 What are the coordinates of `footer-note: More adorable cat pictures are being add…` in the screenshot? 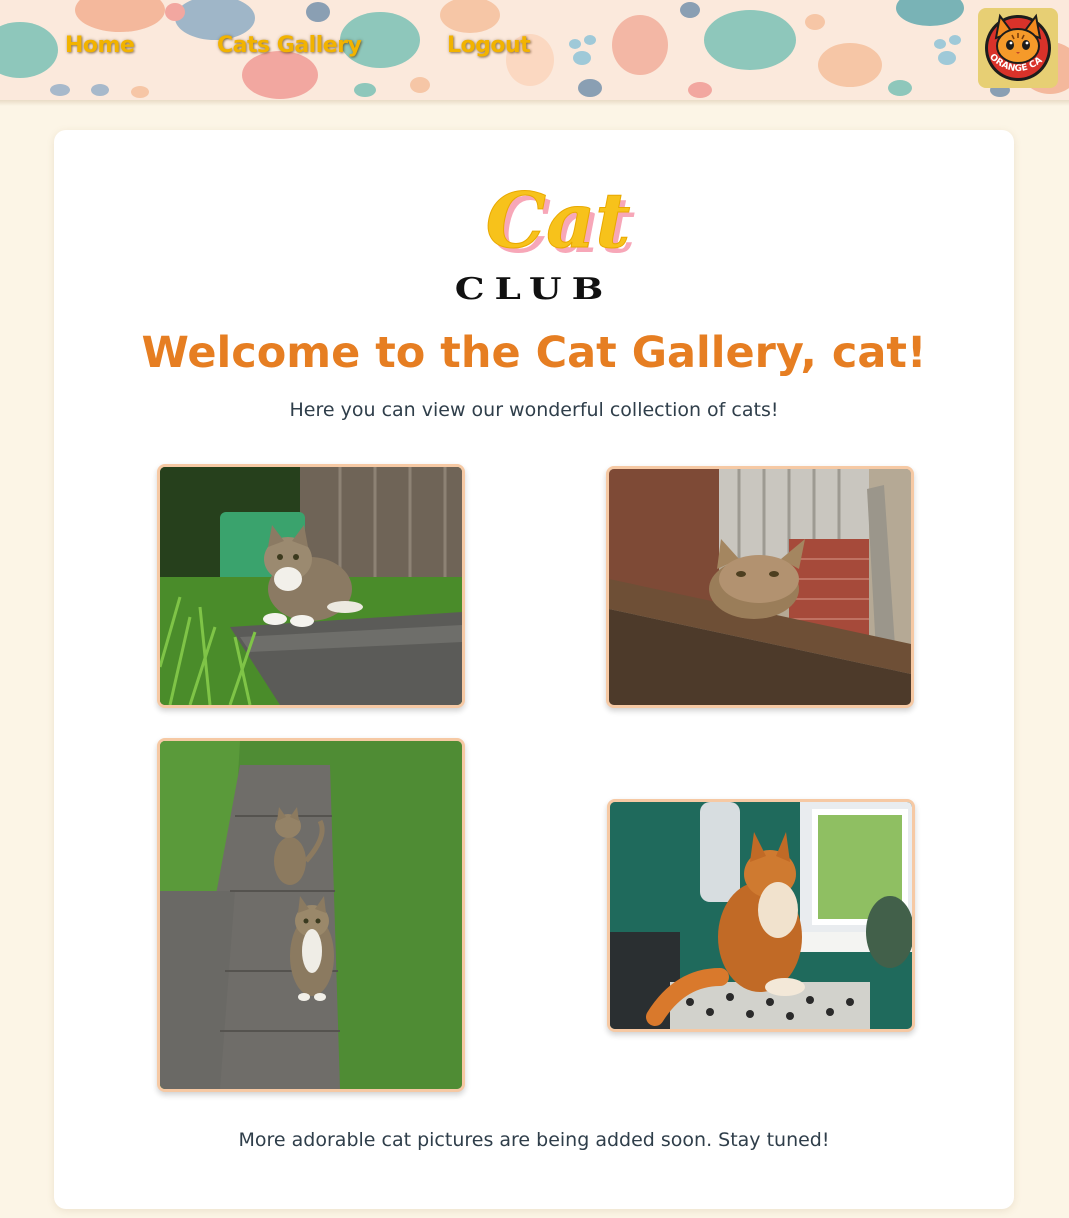 It's located at (534, 1140).